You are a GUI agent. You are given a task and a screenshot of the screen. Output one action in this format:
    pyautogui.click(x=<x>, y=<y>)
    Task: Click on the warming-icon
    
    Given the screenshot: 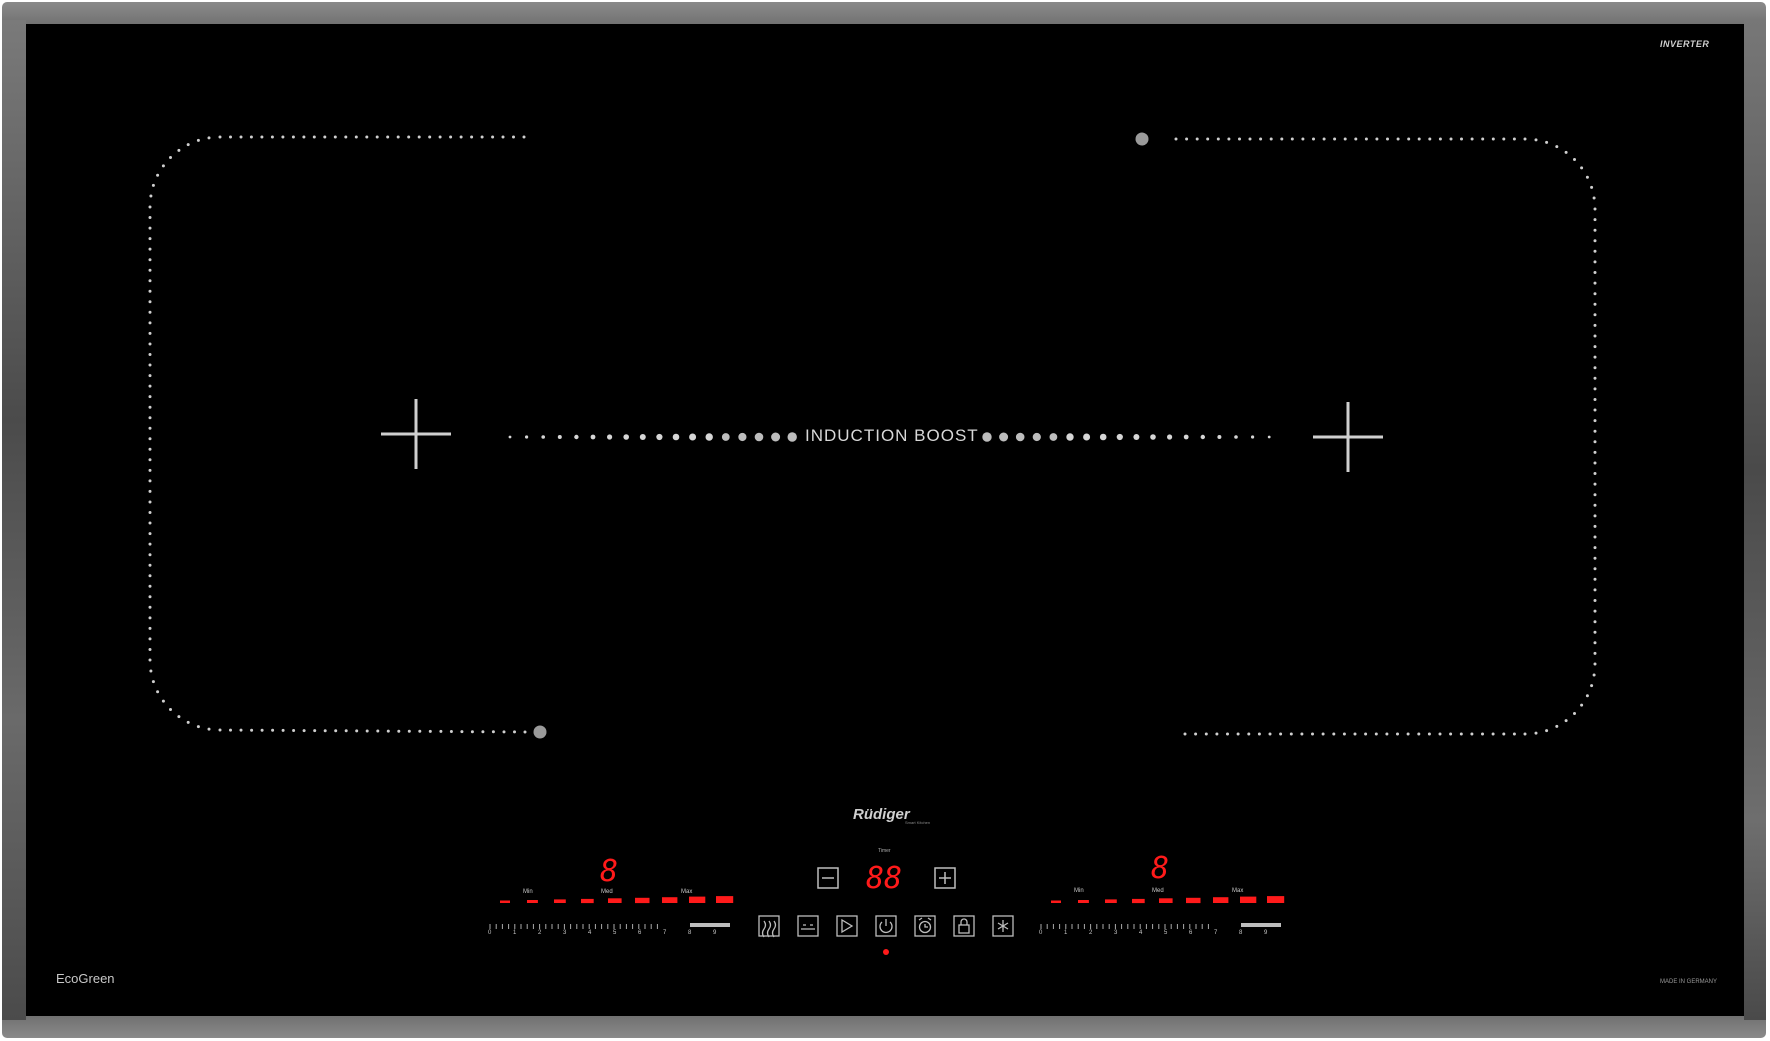 What is the action you would take?
    pyautogui.click(x=769, y=926)
    